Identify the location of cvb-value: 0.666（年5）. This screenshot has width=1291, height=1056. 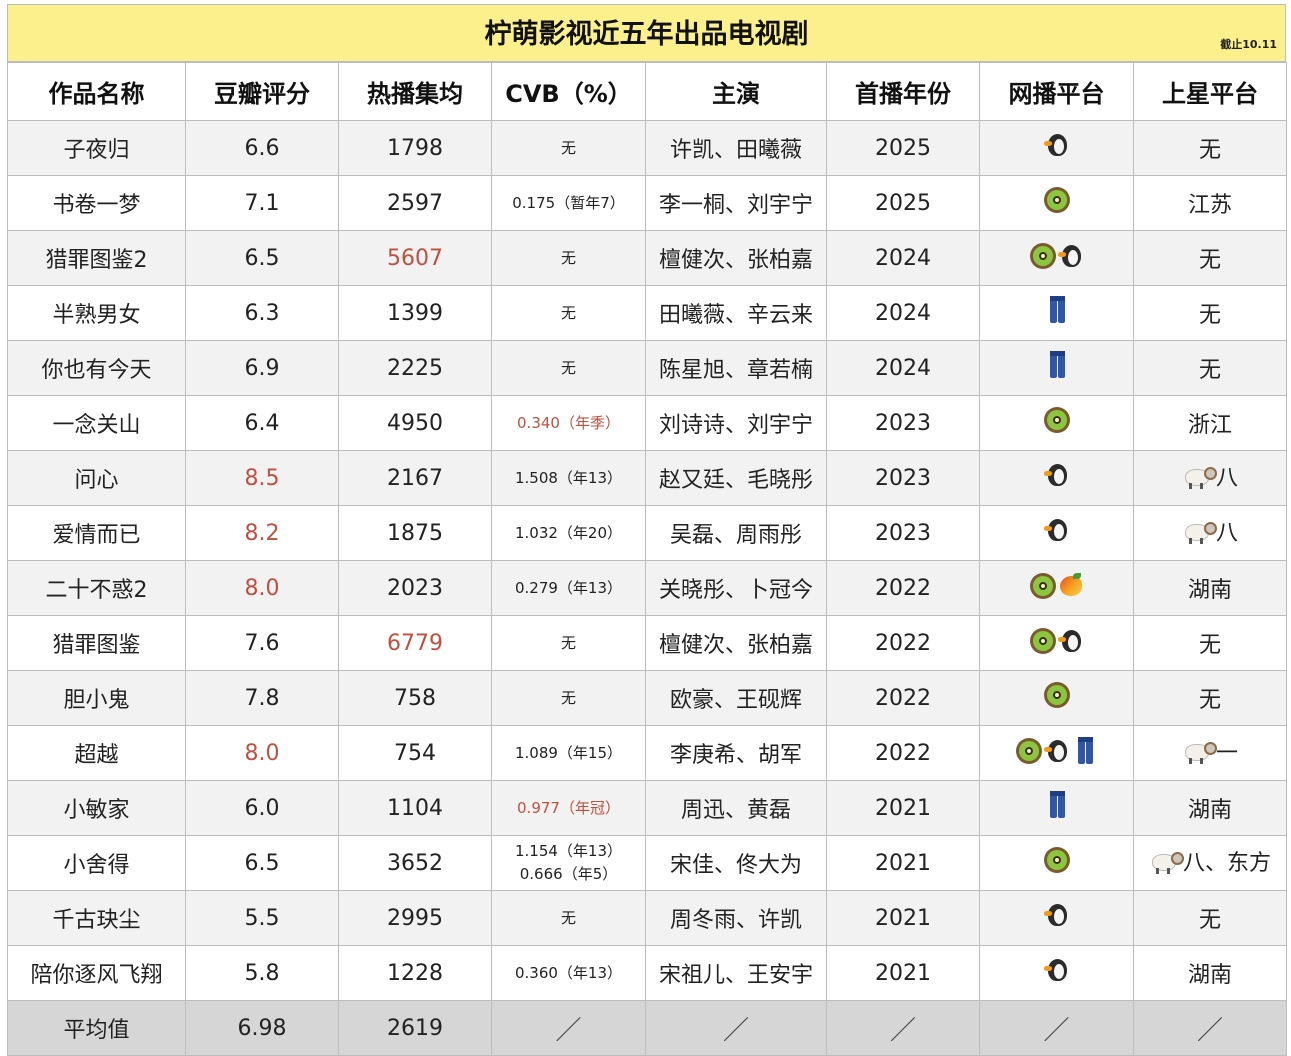
(568, 874).